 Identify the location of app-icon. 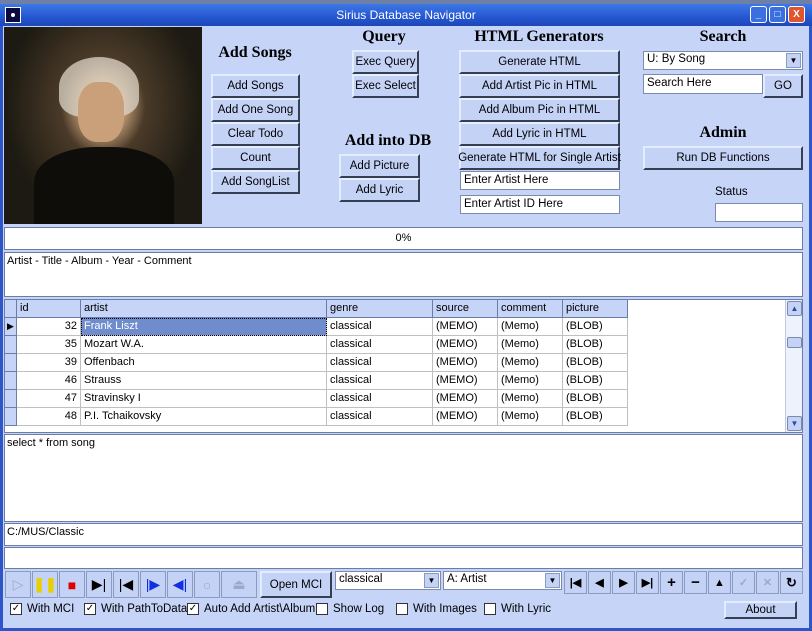
(13, 15).